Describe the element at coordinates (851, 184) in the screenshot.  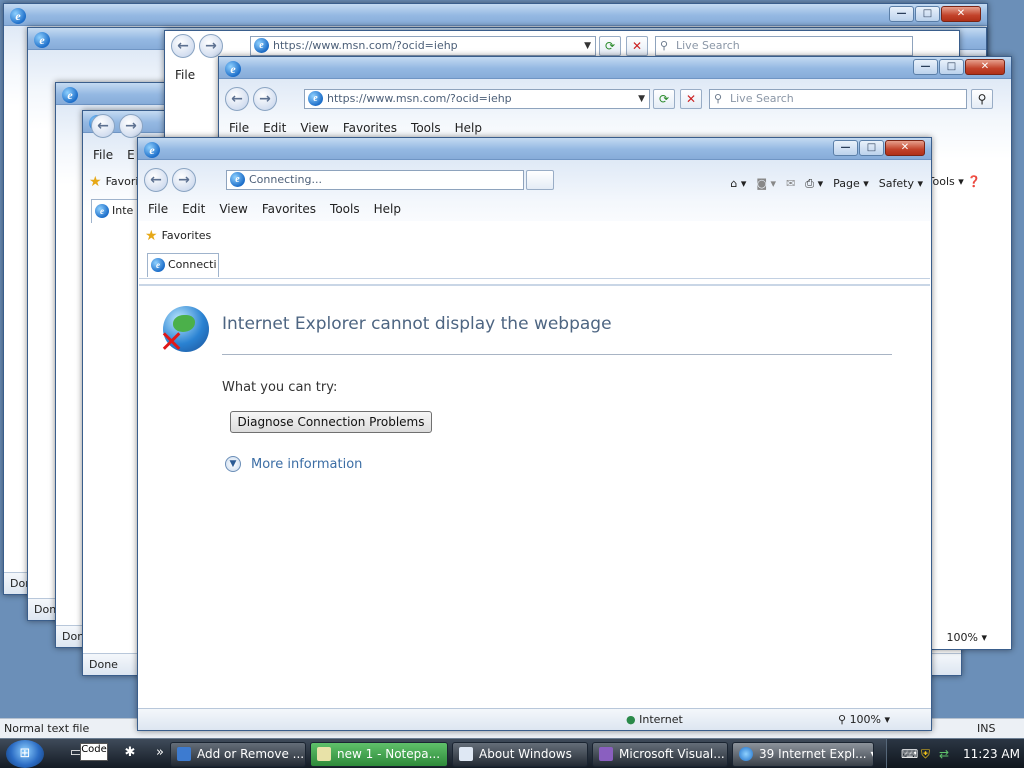
I see `page-menu-button: Page ▾` at that location.